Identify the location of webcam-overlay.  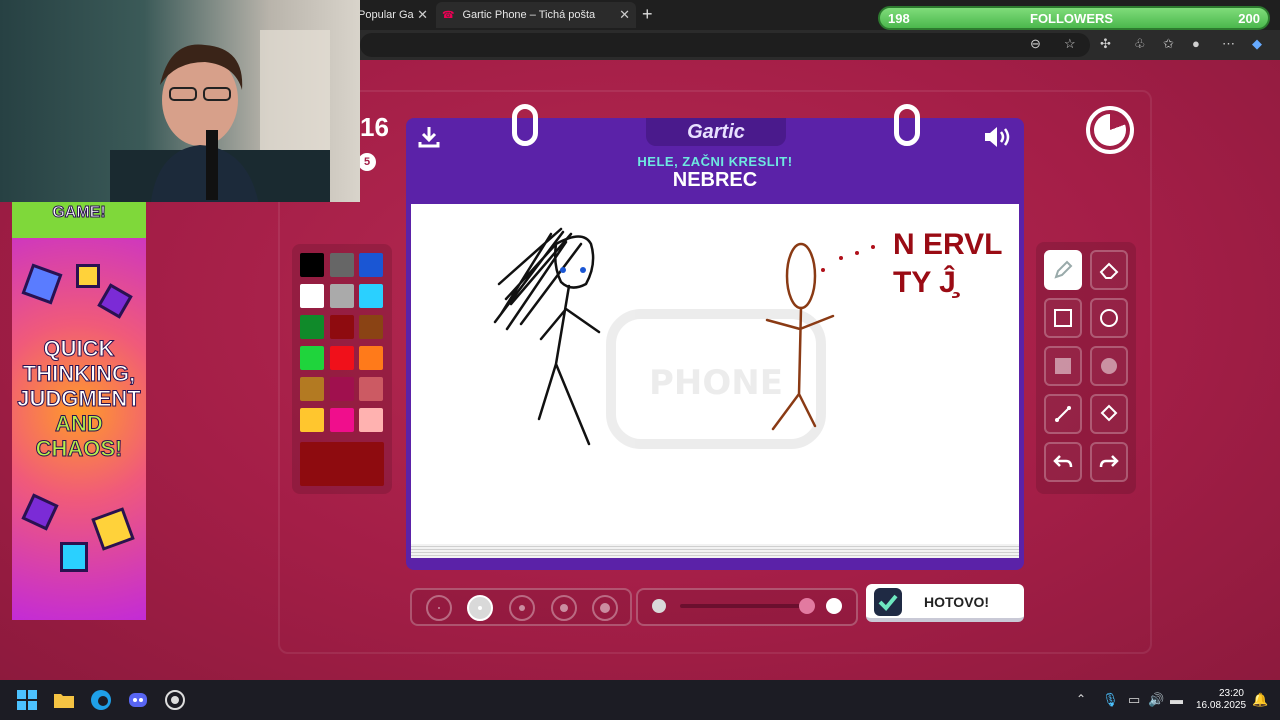
(180, 101).